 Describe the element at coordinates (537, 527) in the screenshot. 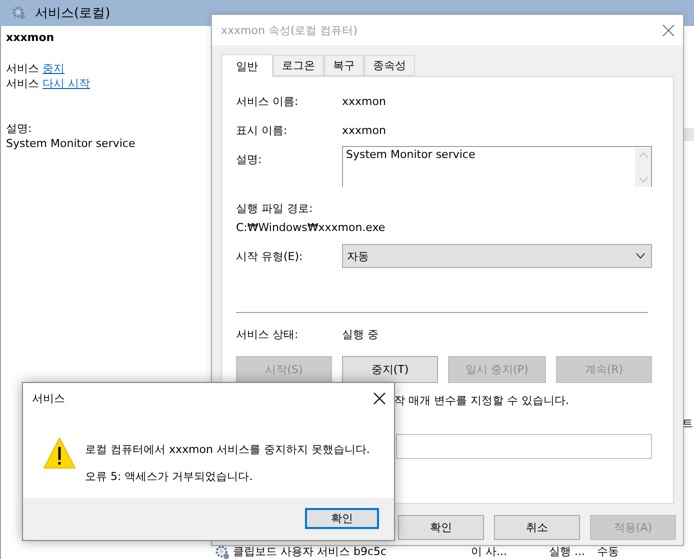

I see `dialog-button: 취소` at that location.